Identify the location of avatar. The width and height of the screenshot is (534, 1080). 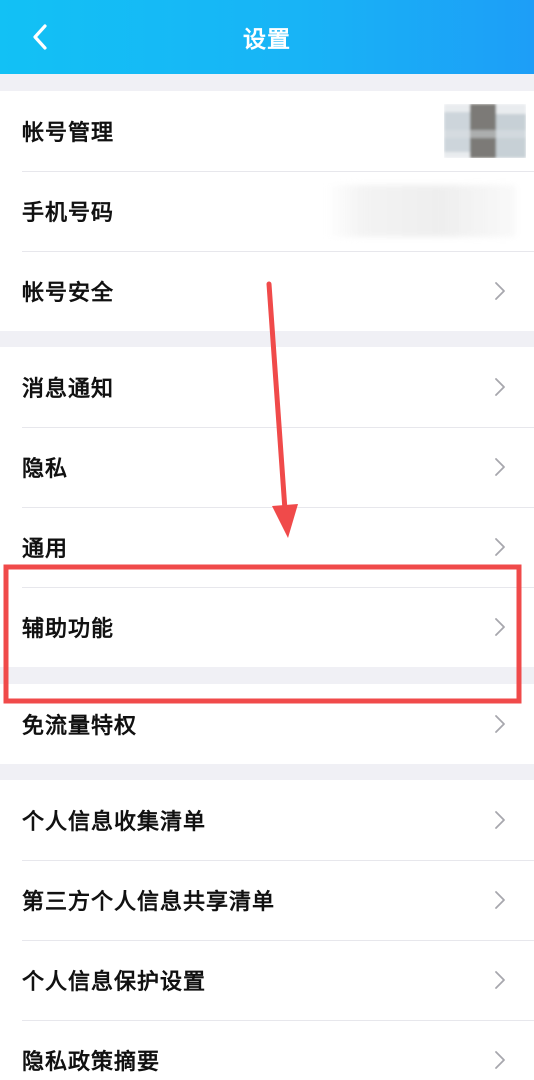
(485, 131).